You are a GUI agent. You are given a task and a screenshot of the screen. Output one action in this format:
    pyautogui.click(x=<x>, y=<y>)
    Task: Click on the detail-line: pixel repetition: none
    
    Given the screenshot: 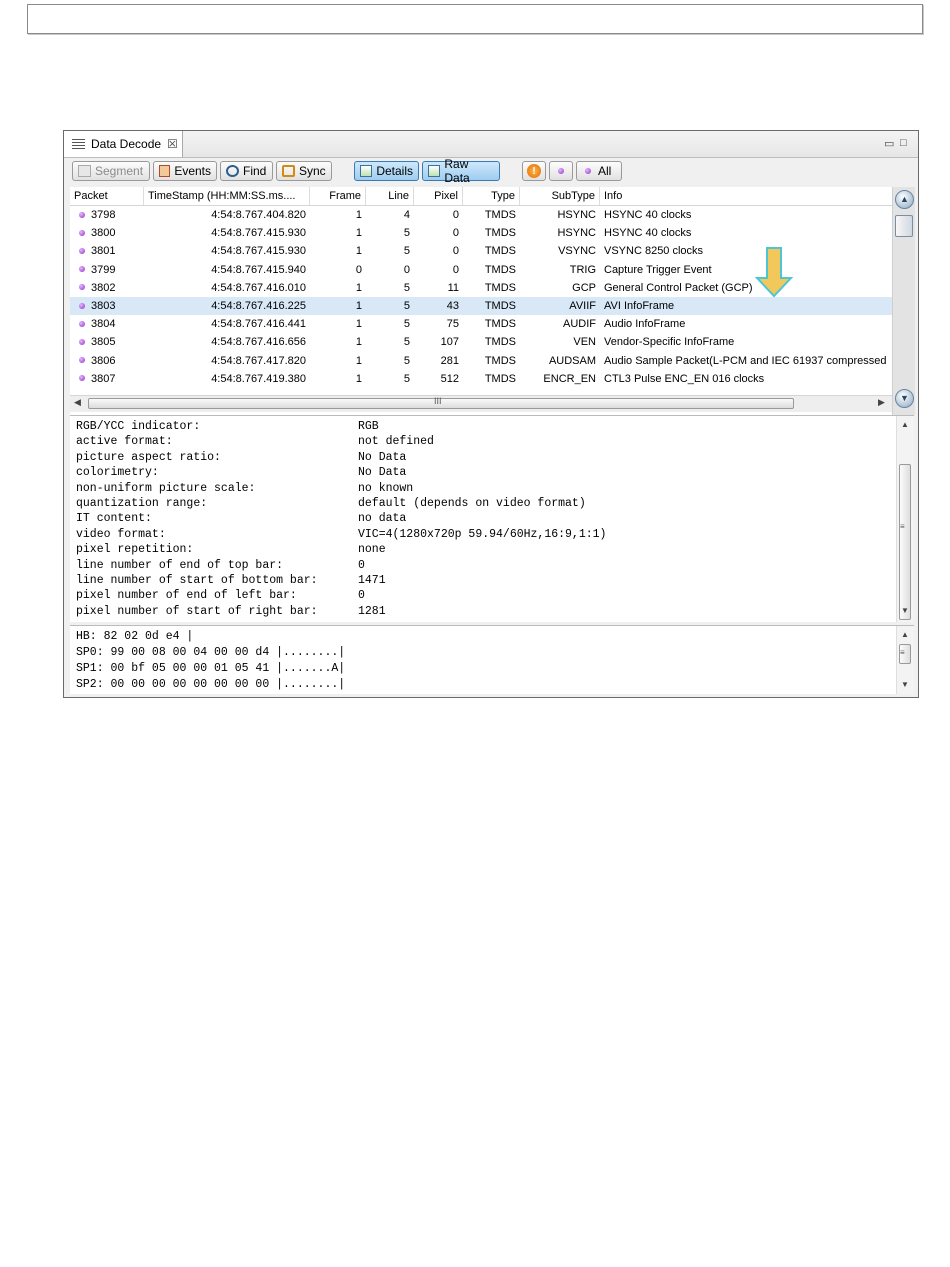 What is the action you would take?
    pyautogui.click(x=481, y=549)
    